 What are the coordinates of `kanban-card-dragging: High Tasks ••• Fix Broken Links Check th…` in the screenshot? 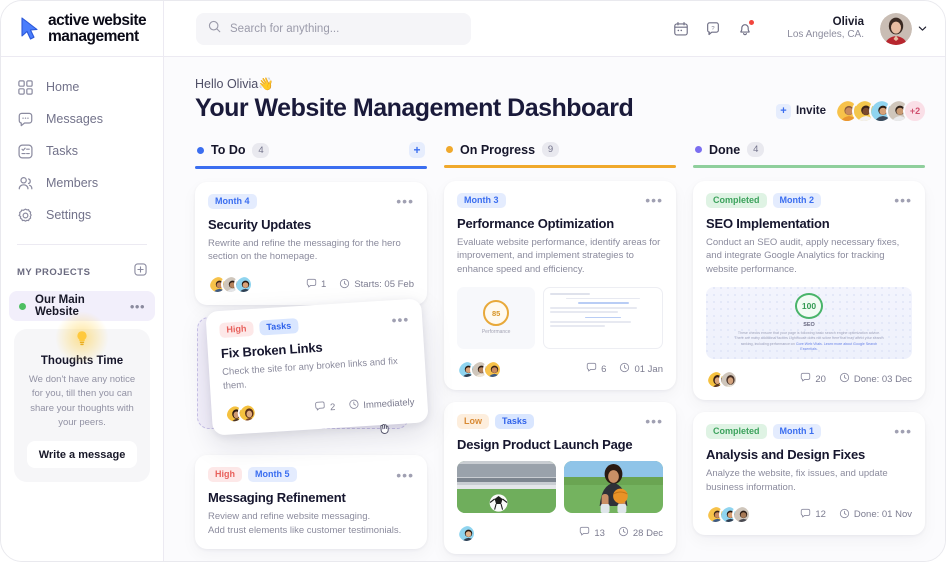 It's located at (317, 367).